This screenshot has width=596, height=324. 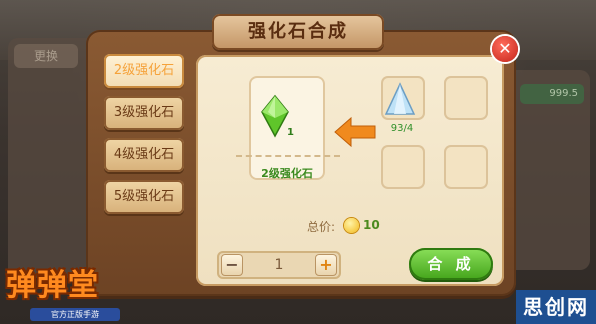 I want to click on quantity-value: 1, so click(x=279, y=265).